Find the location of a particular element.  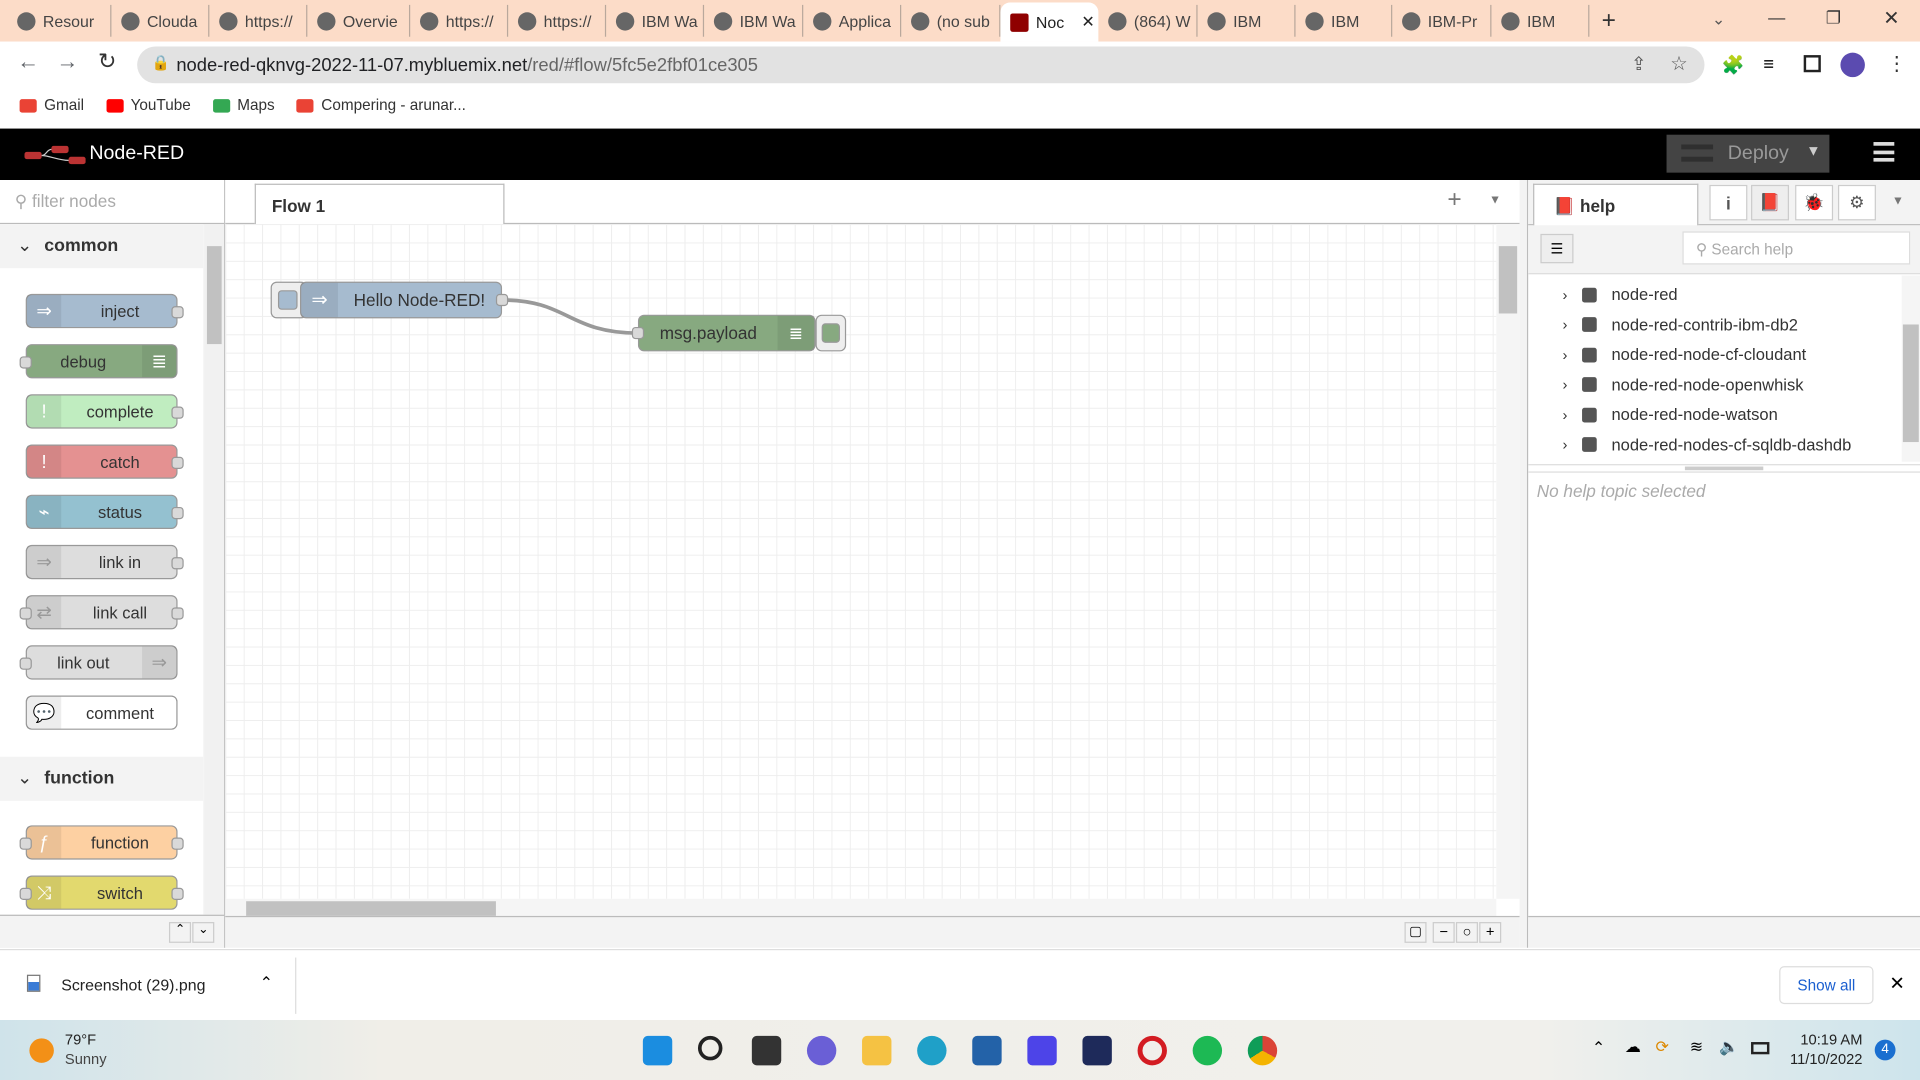

zoom-in-button: + is located at coordinates (1490, 932).